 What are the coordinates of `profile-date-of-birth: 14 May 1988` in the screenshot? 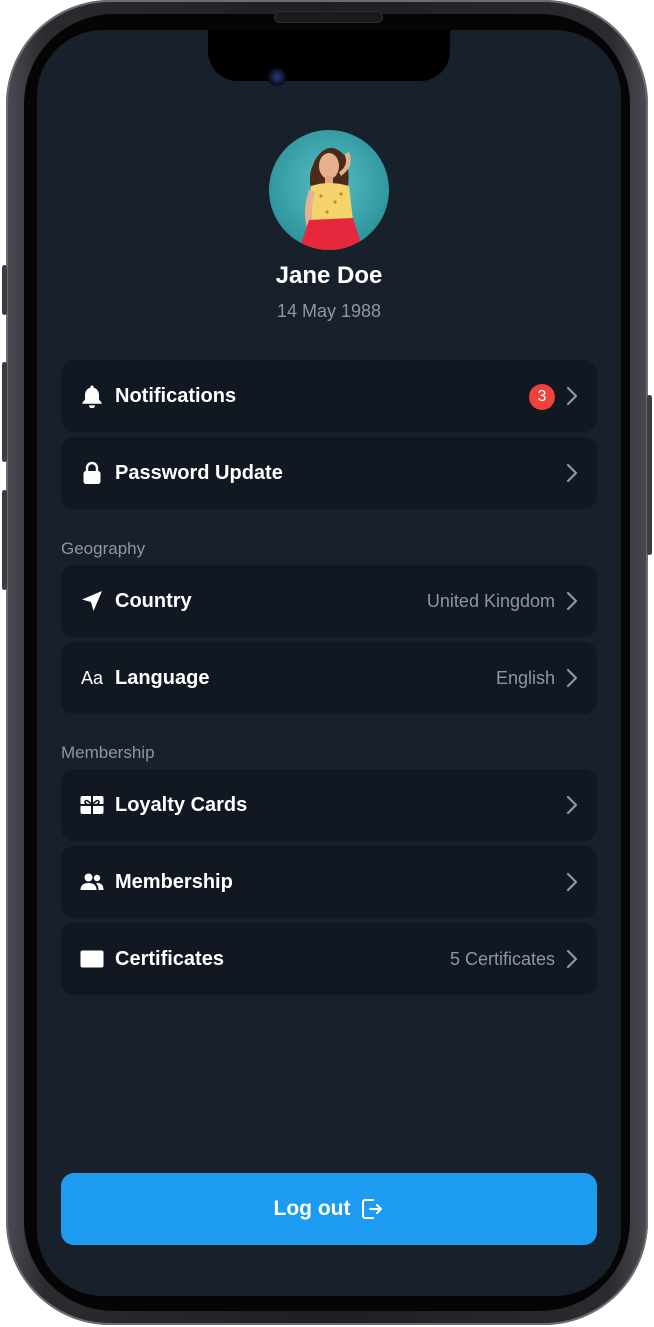 It's located at (329, 311).